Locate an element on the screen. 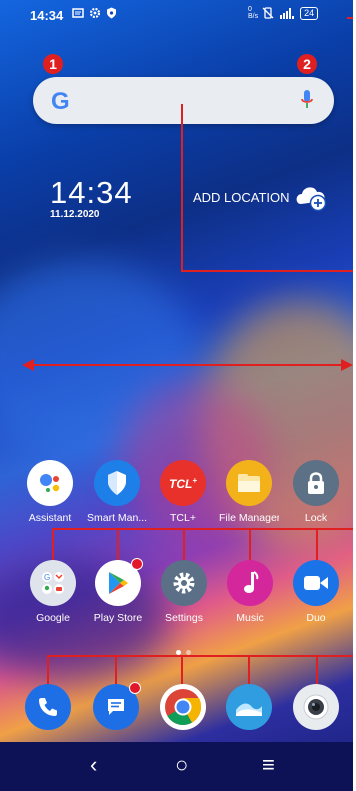  dock-phone is located at coordinates (48, 710).